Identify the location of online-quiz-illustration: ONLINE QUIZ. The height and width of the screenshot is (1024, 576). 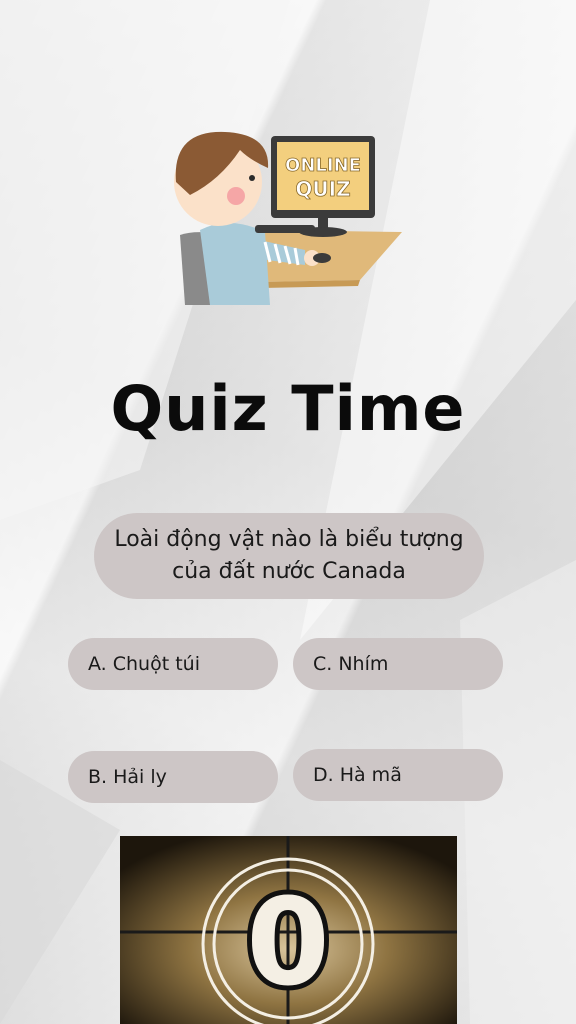
(290, 212).